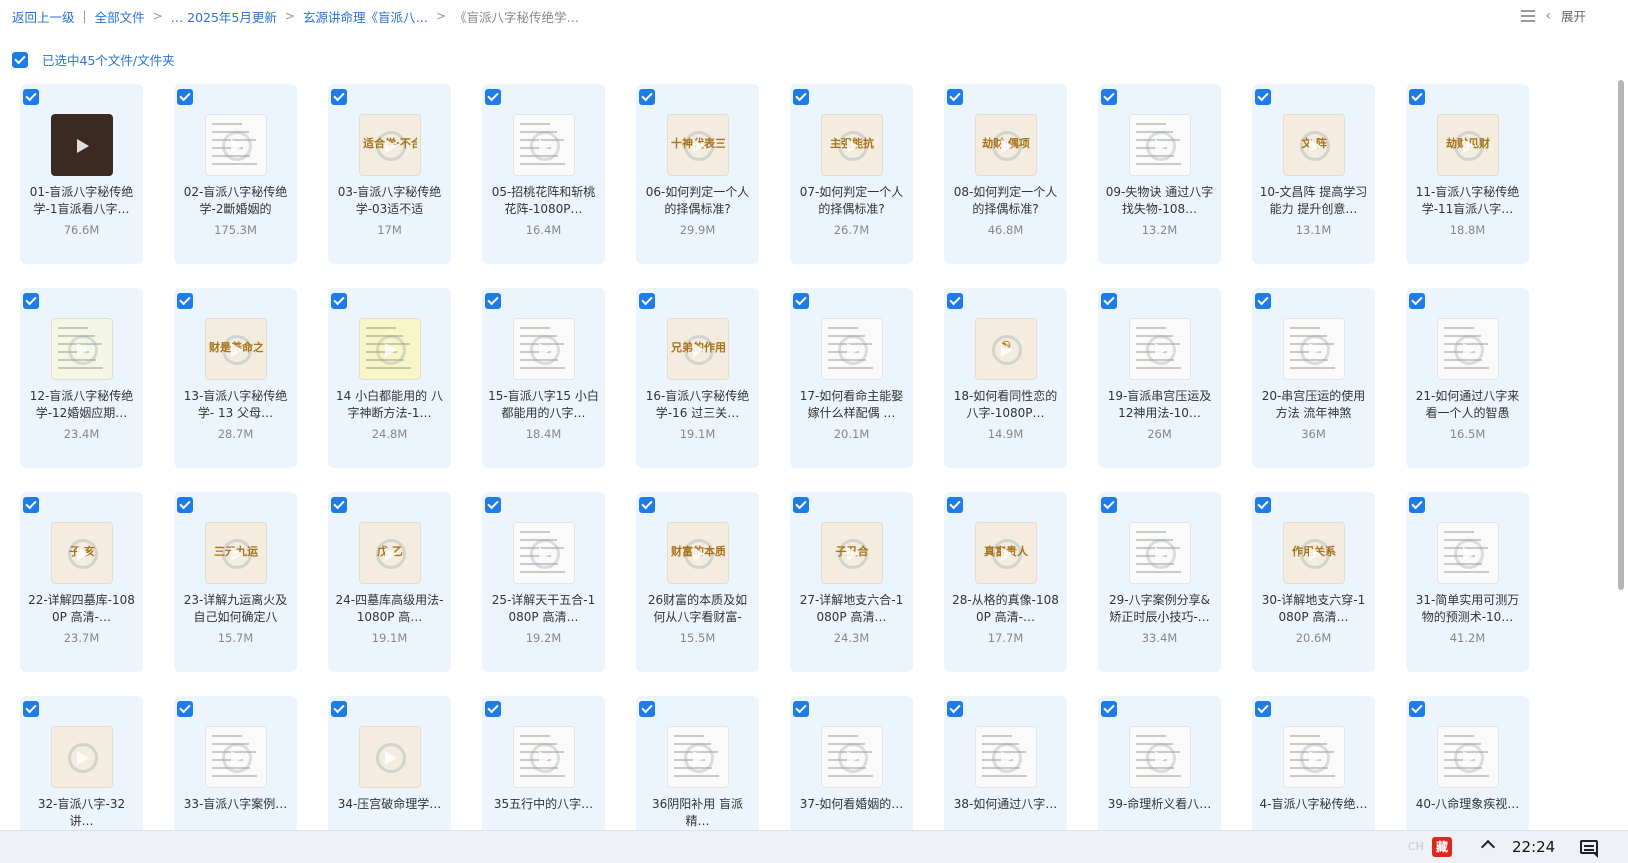  What do you see at coordinates (1528, 15) in the screenshot?
I see `list-view-icon` at bounding box center [1528, 15].